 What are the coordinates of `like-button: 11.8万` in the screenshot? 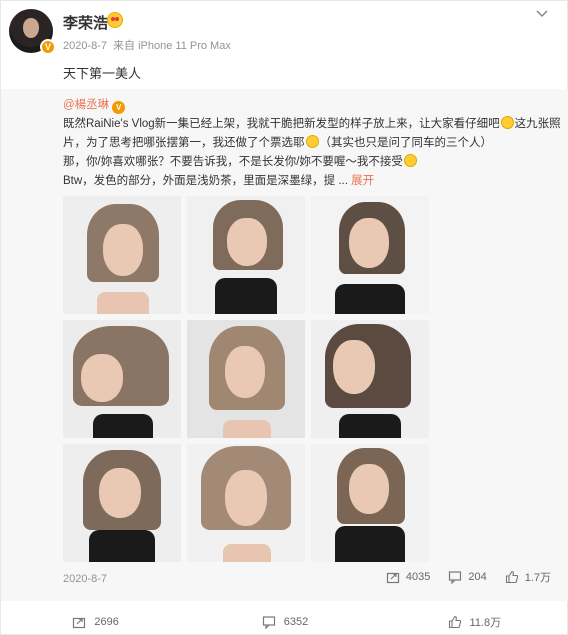 It's located at (474, 621).